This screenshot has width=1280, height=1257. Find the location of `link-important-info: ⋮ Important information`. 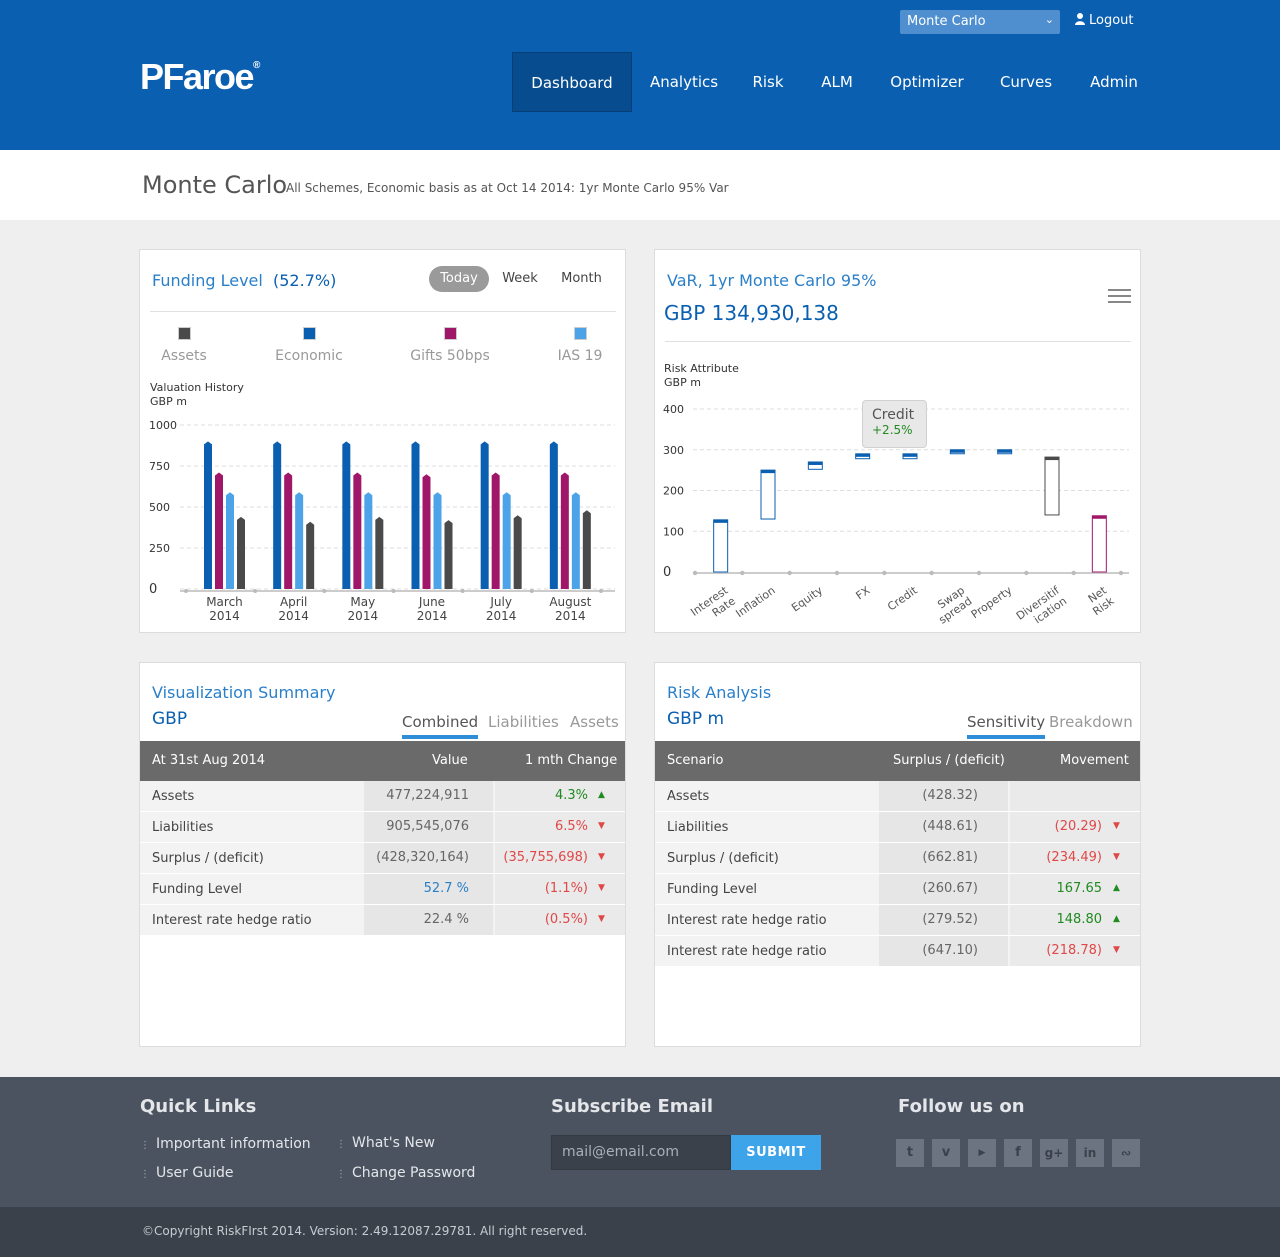

link-important-info: ⋮ Important information is located at coordinates (225, 1144).